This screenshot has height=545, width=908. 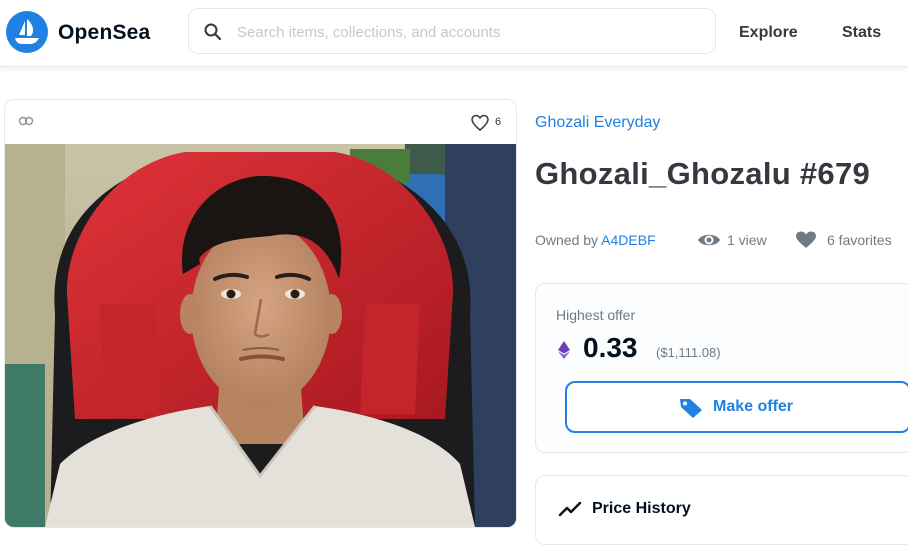 What do you see at coordinates (480, 123) in the screenshot?
I see `favorite-heart-icon` at bounding box center [480, 123].